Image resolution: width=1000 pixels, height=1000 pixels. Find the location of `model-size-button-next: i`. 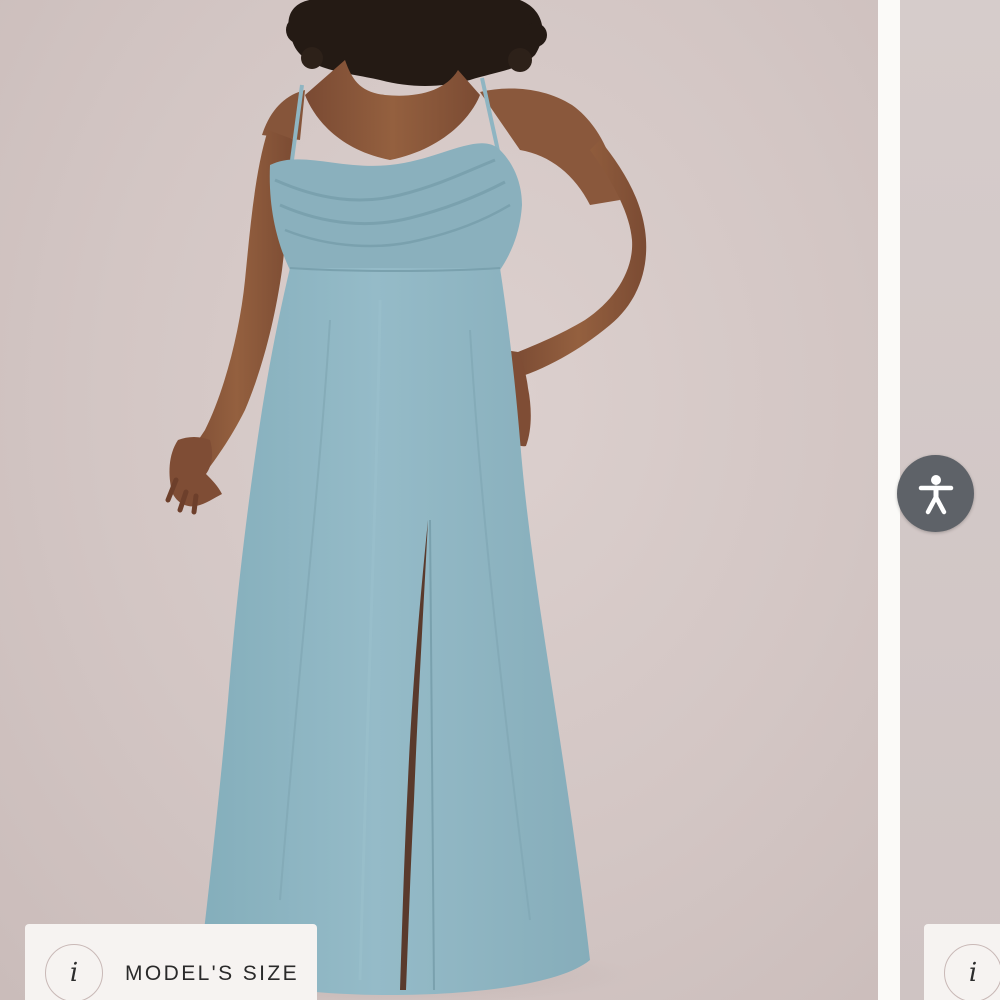

model-size-button-next: i is located at coordinates (962, 962).